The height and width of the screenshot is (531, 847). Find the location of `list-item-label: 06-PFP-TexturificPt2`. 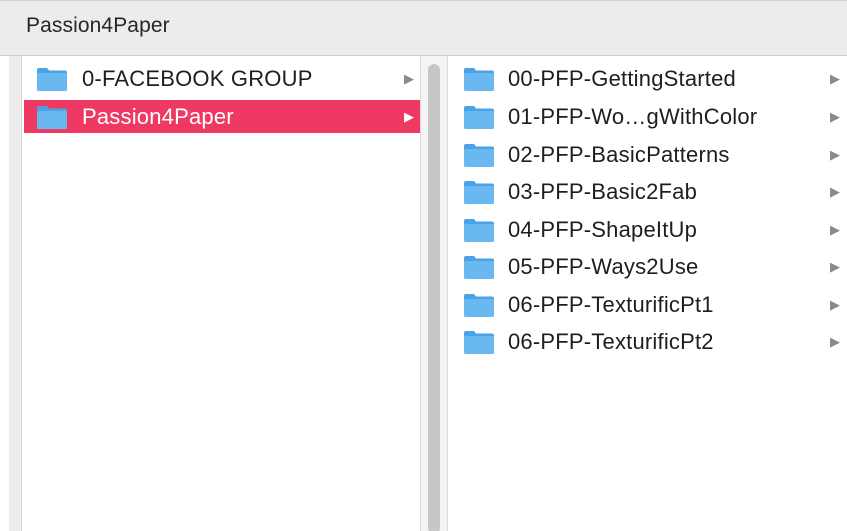

list-item-label: 06-PFP-TexturificPt2 is located at coordinates (611, 341).